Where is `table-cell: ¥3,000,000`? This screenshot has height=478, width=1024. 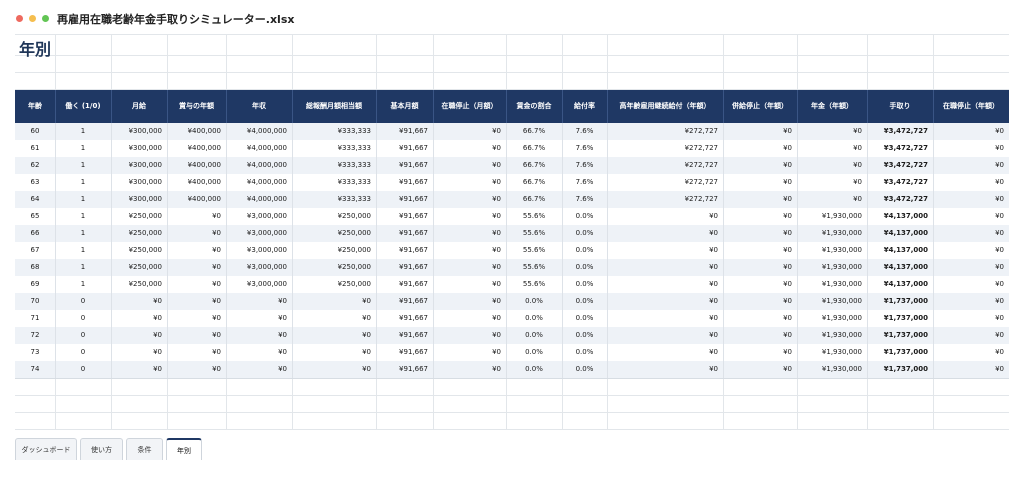 table-cell: ¥3,000,000 is located at coordinates (259, 250).